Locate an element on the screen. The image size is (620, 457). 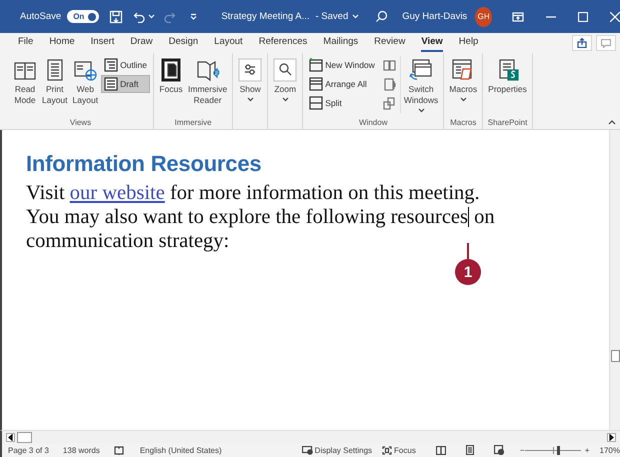
search-icon is located at coordinates (381, 16).